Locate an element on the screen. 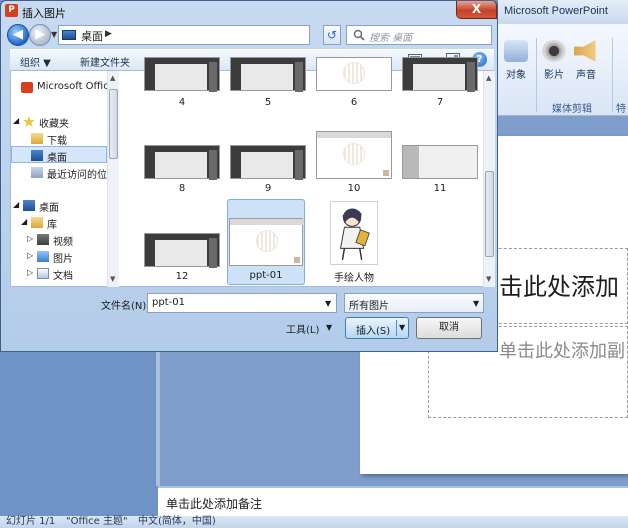 Image resolution: width=628 pixels, height=528 pixels. filetype-select: 所有图片 is located at coordinates (414, 303).